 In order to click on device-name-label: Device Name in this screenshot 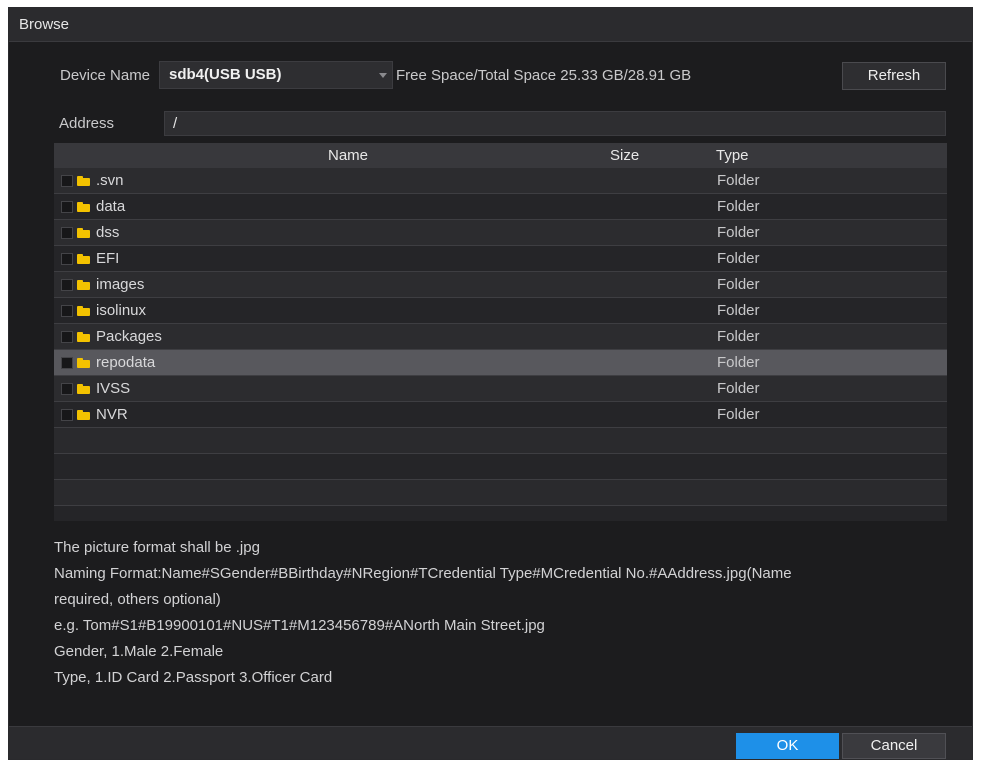, I will do `click(105, 75)`.